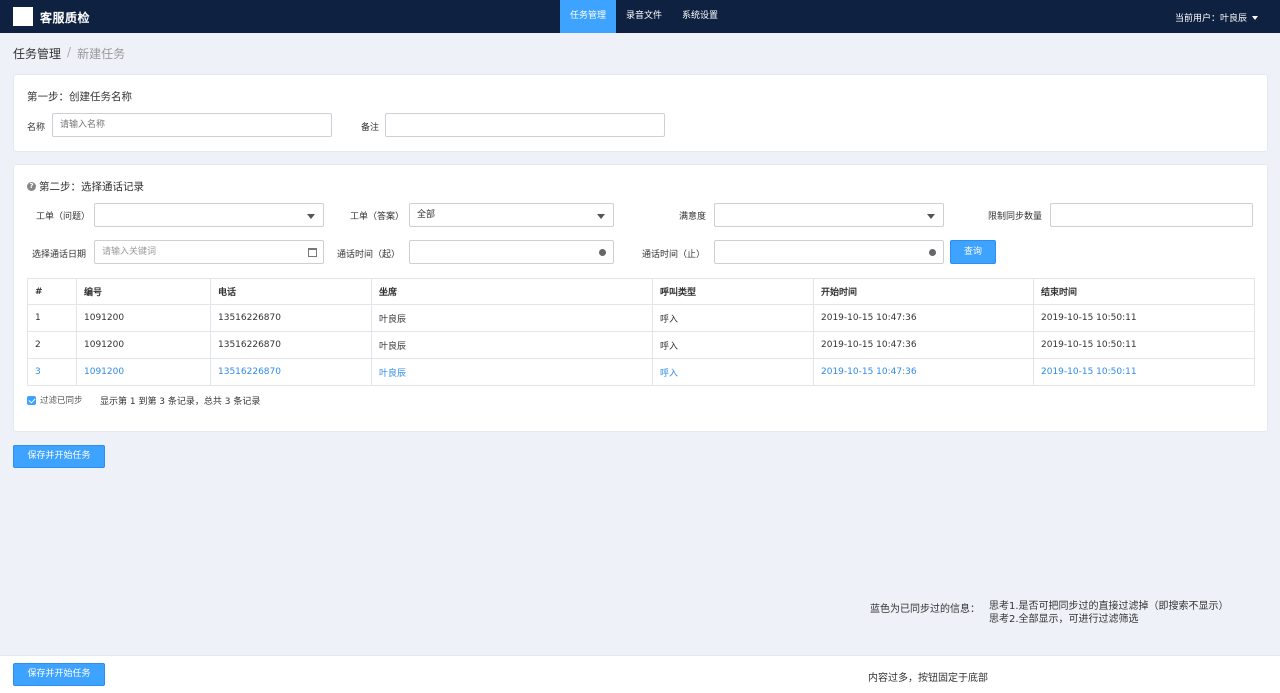 The image size is (1280, 693). I want to click on save-start-task-button: 保存并开始任务, so click(59, 456).